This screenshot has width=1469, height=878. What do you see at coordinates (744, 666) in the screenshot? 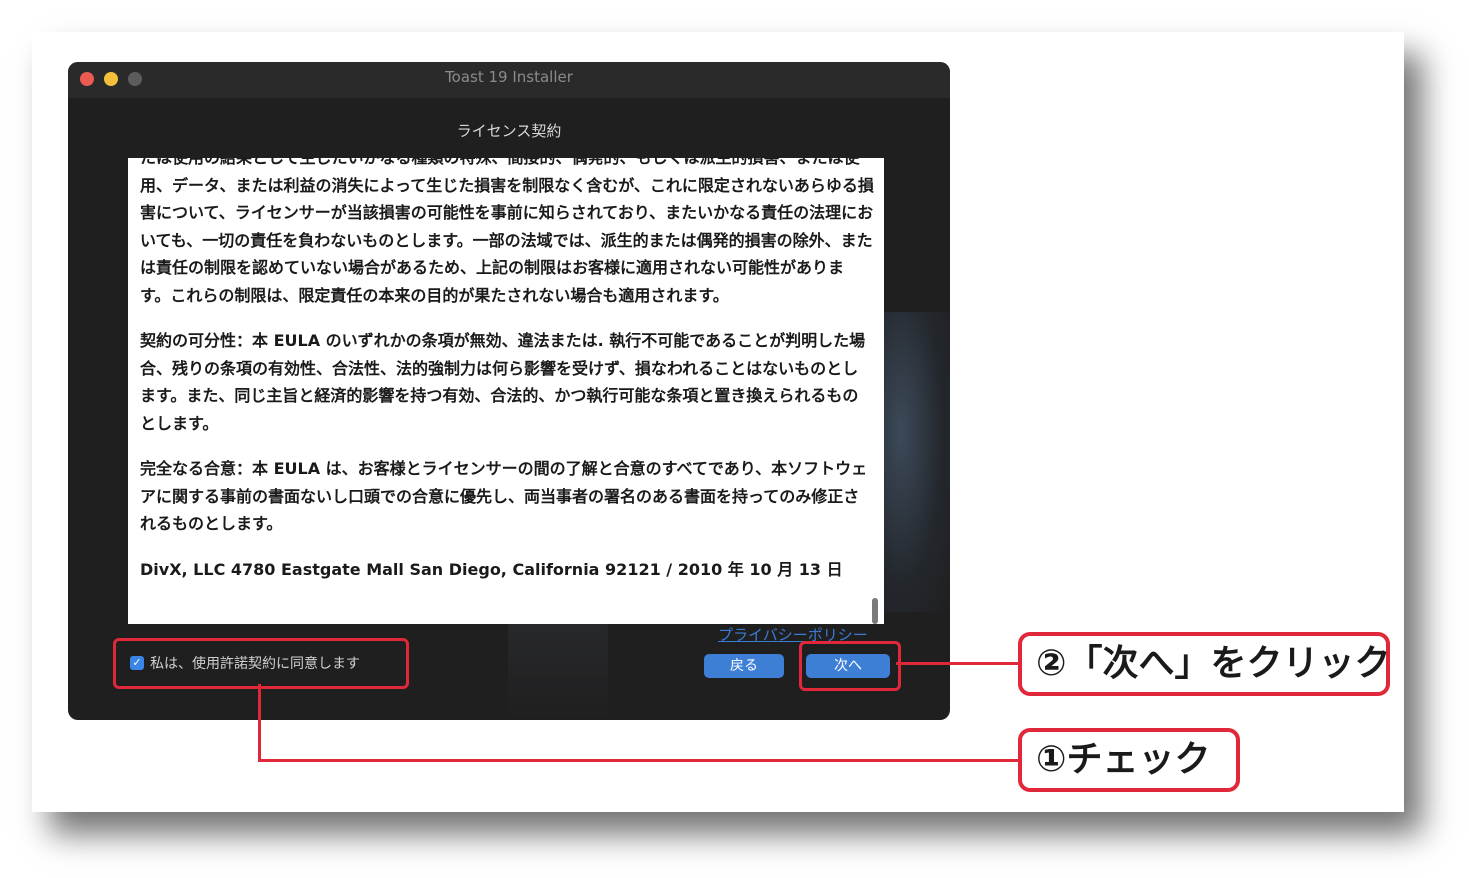
I see `back-button: 戻る` at bounding box center [744, 666].